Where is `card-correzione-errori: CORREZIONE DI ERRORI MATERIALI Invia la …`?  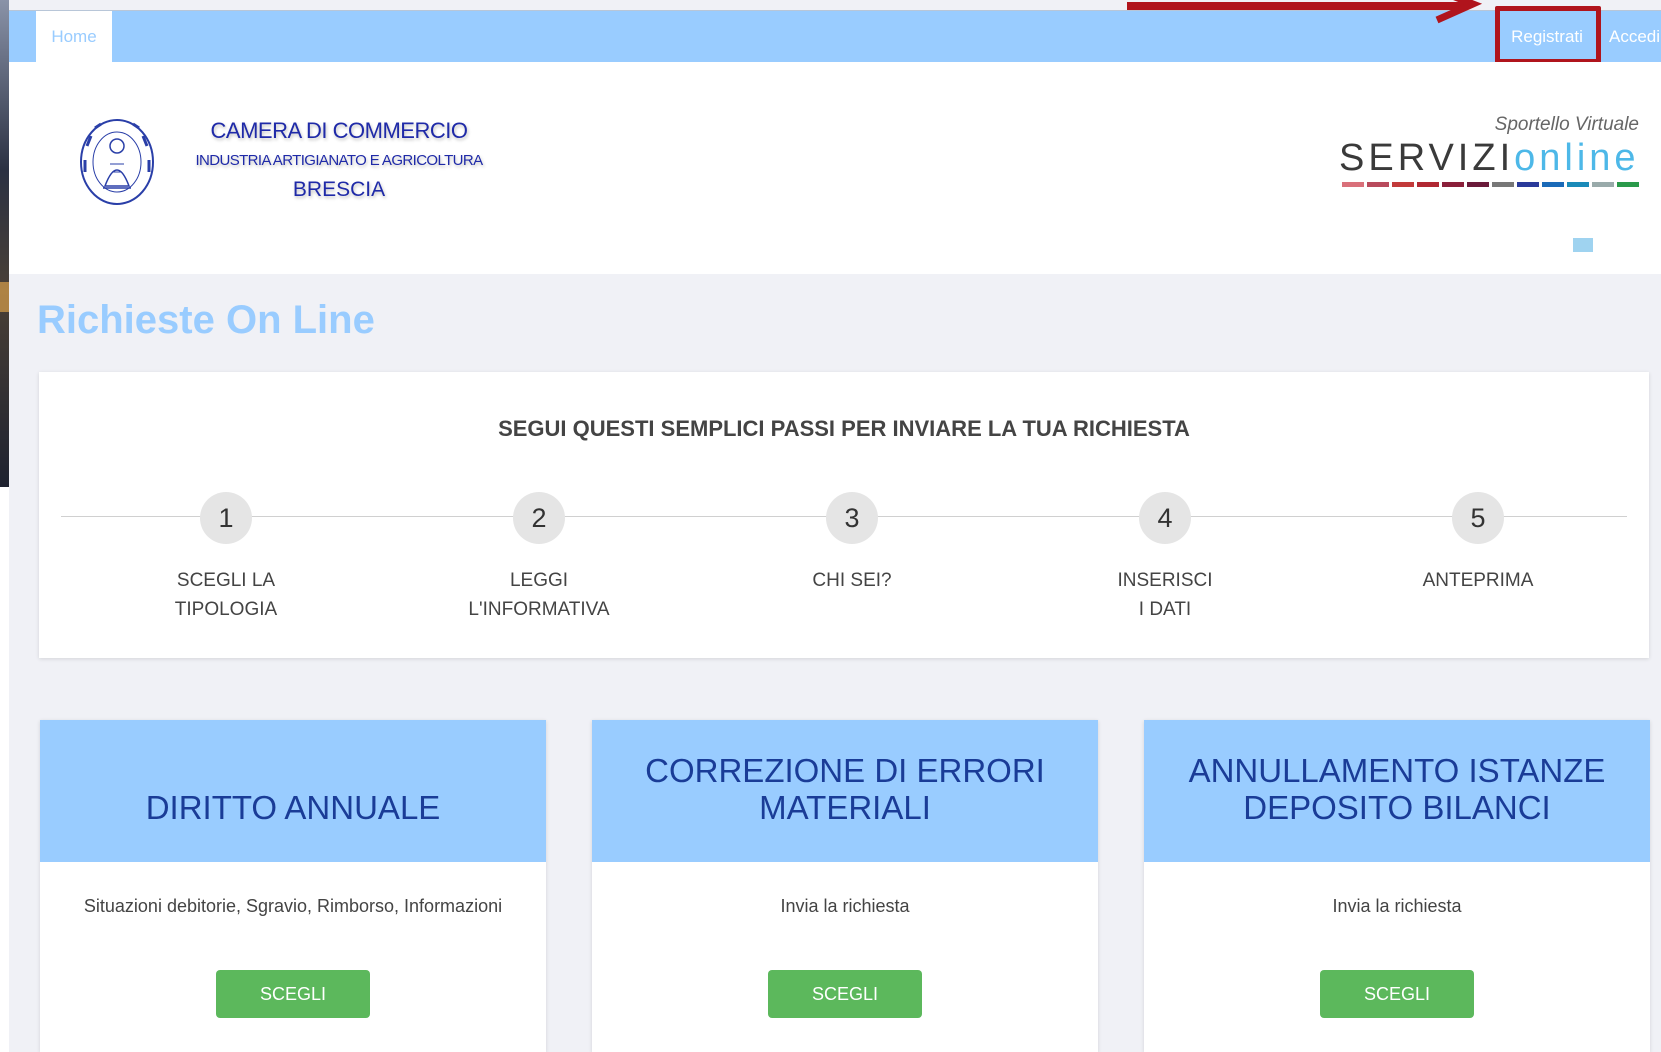
card-correzione-errori: CORREZIONE DI ERRORI MATERIALI Invia la … is located at coordinates (845, 886).